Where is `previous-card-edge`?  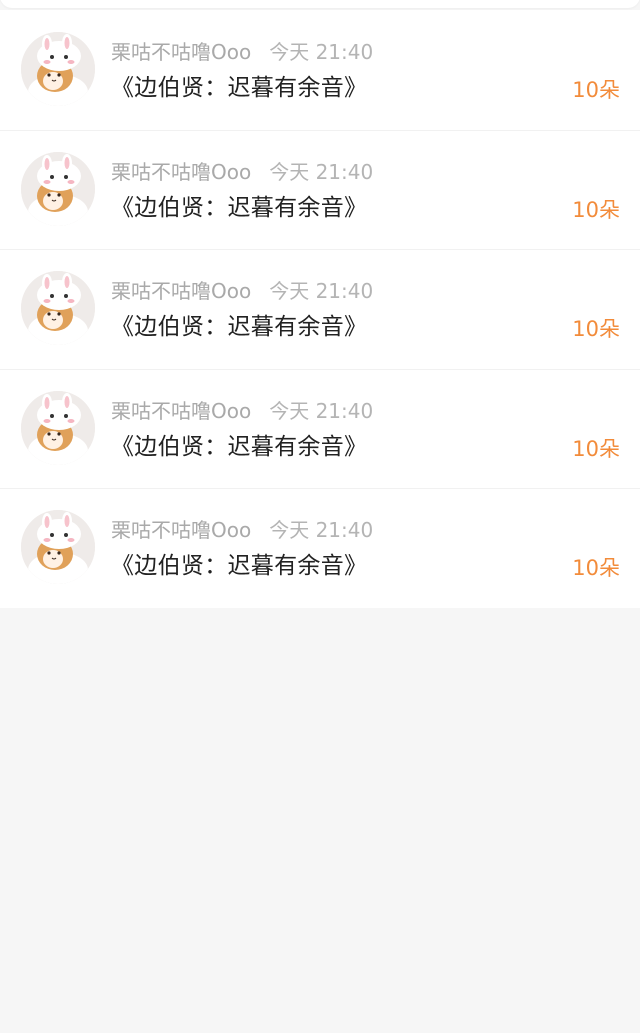 previous-card-edge is located at coordinates (320, 4).